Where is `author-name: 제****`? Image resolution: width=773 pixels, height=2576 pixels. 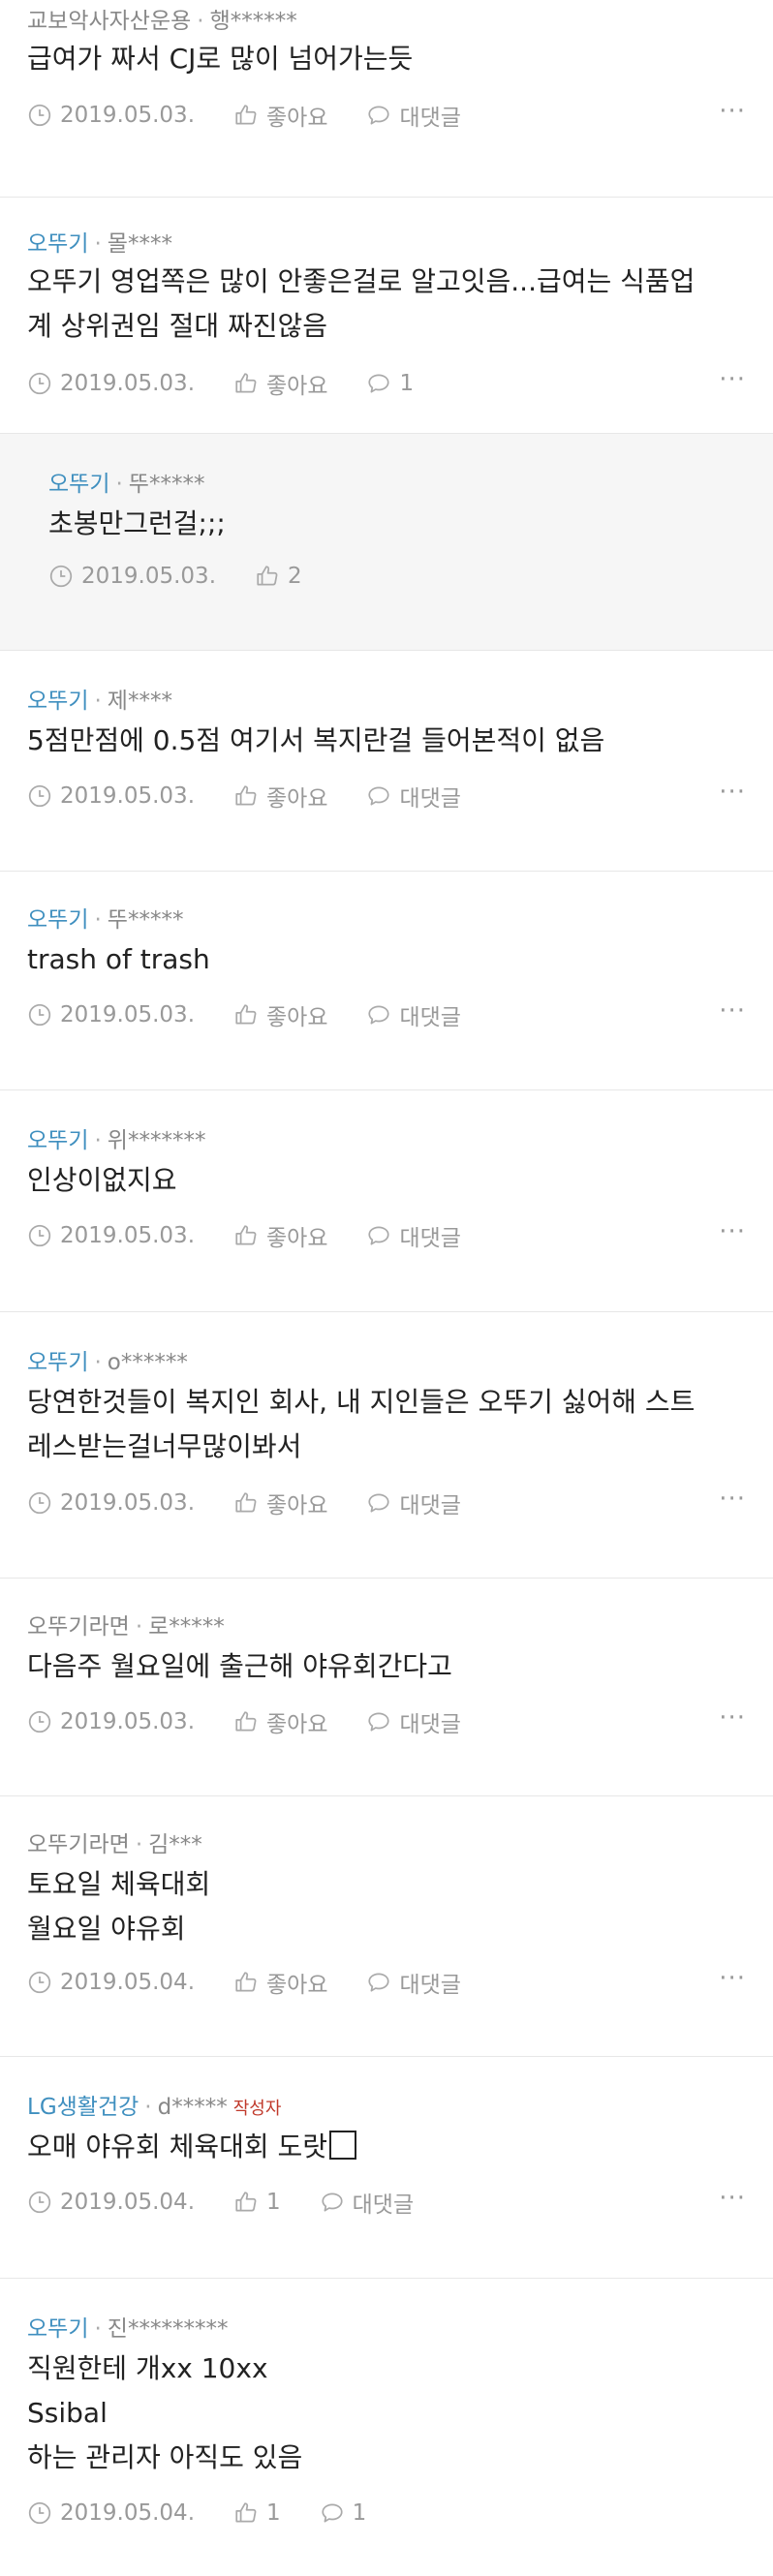
author-name: 제**** is located at coordinates (139, 701).